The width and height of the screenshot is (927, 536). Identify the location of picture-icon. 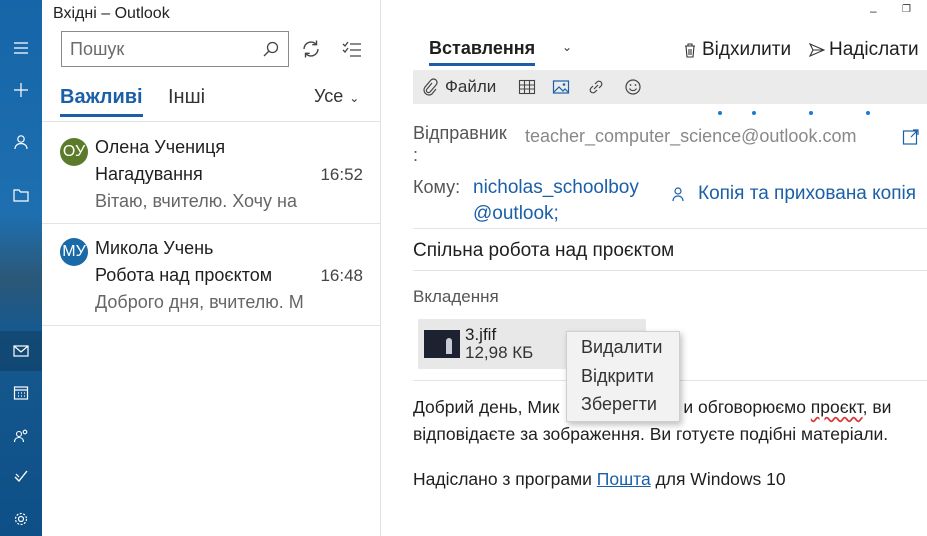
(561, 87).